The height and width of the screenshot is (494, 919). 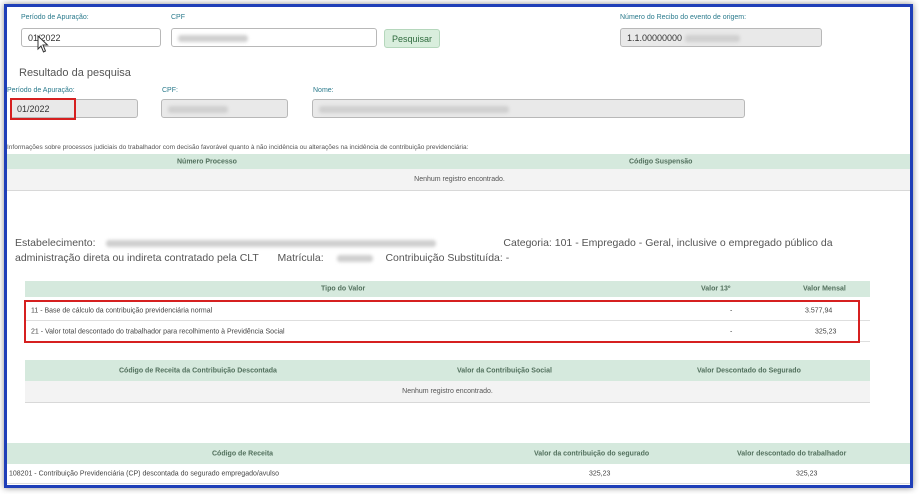 I want to click on mouse-cursor-icon, so click(x=43, y=44).